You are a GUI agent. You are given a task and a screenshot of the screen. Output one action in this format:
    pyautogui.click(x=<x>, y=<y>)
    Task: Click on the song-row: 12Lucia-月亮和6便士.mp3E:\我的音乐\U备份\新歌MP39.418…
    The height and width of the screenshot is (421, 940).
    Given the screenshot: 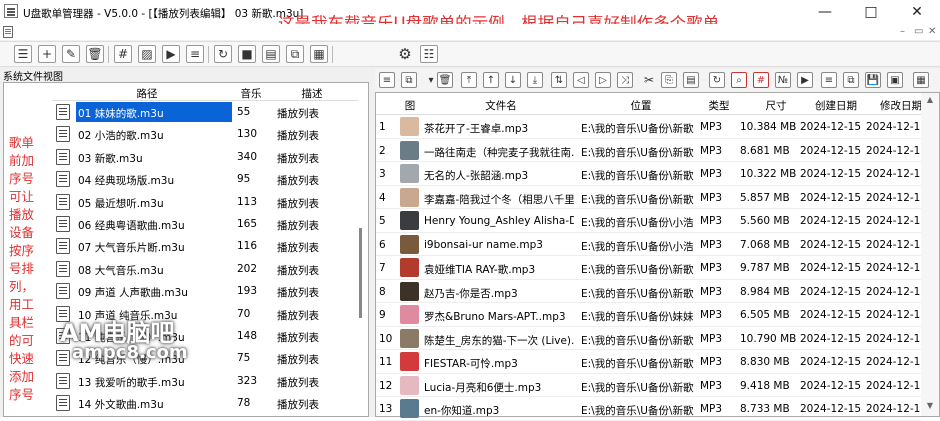 What is the action you would take?
    pyautogui.click(x=648, y=386)
    